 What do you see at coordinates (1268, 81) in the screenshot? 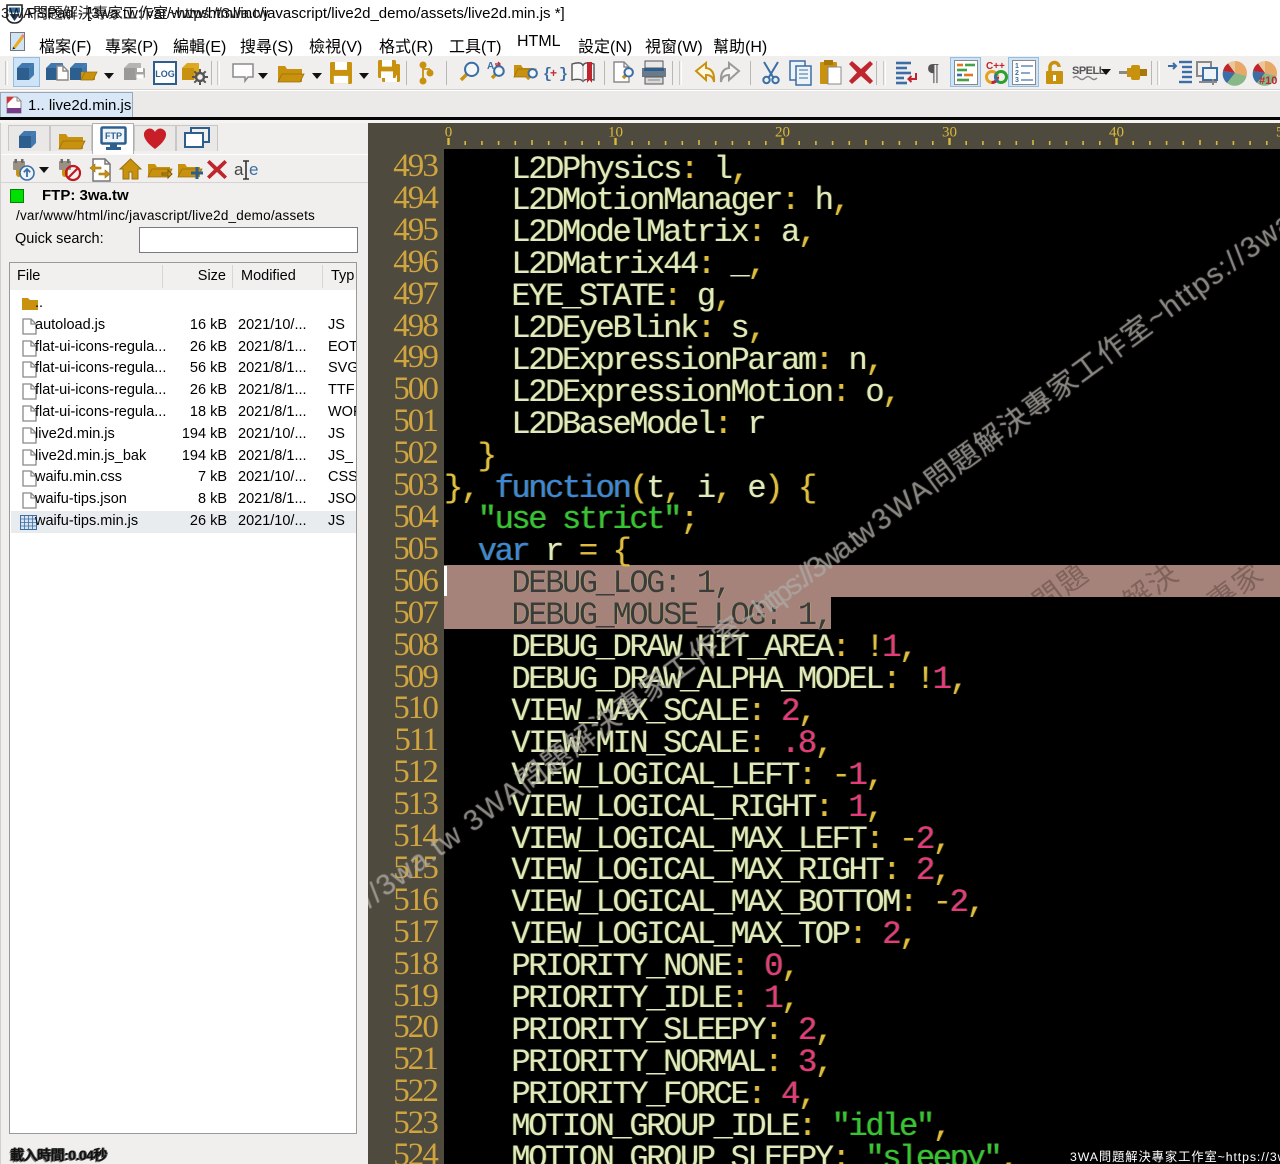
I see `svg-text: #10` at bounding box center [1268, 81].